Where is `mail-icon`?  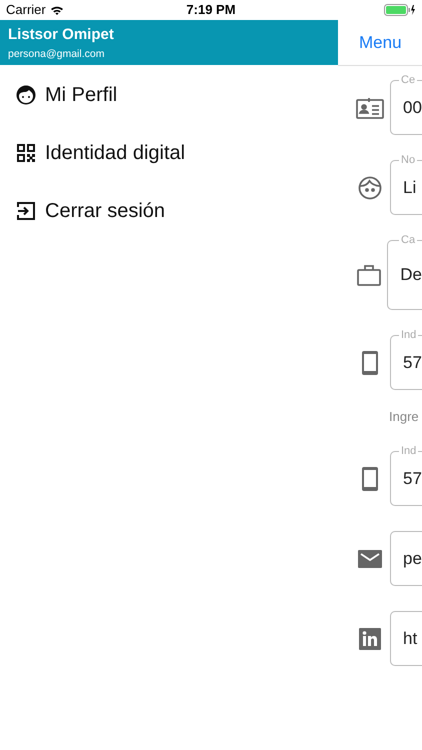 mail-icon is located at coordinates (370, 559).